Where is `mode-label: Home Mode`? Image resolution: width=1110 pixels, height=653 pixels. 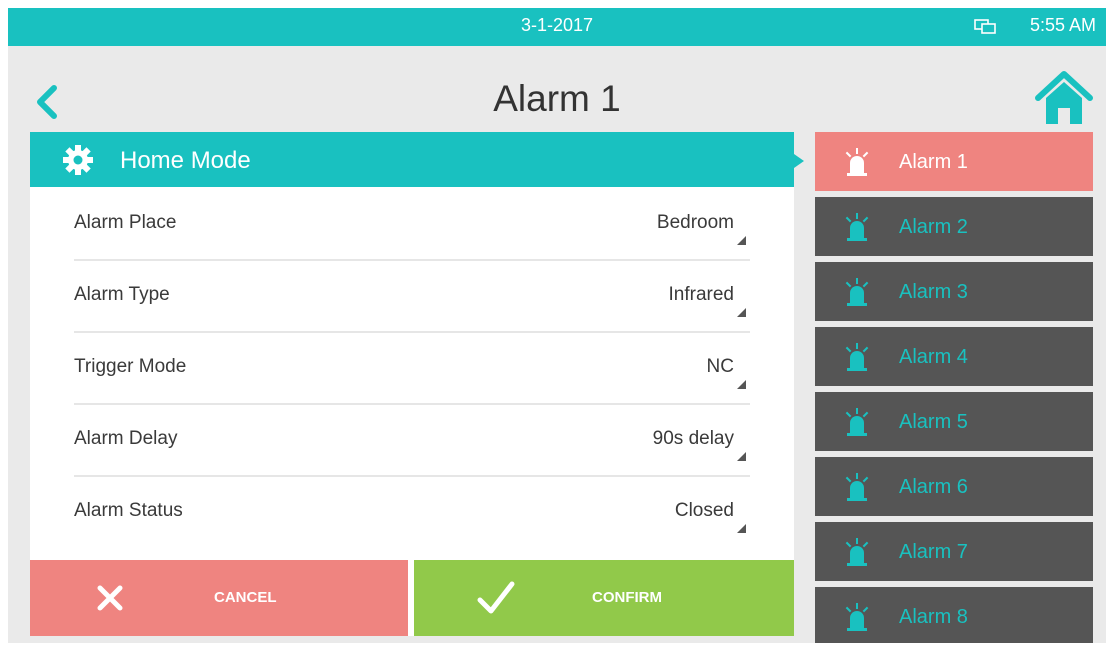 mode-label: Home Mode is located at coordinates (185, 160).